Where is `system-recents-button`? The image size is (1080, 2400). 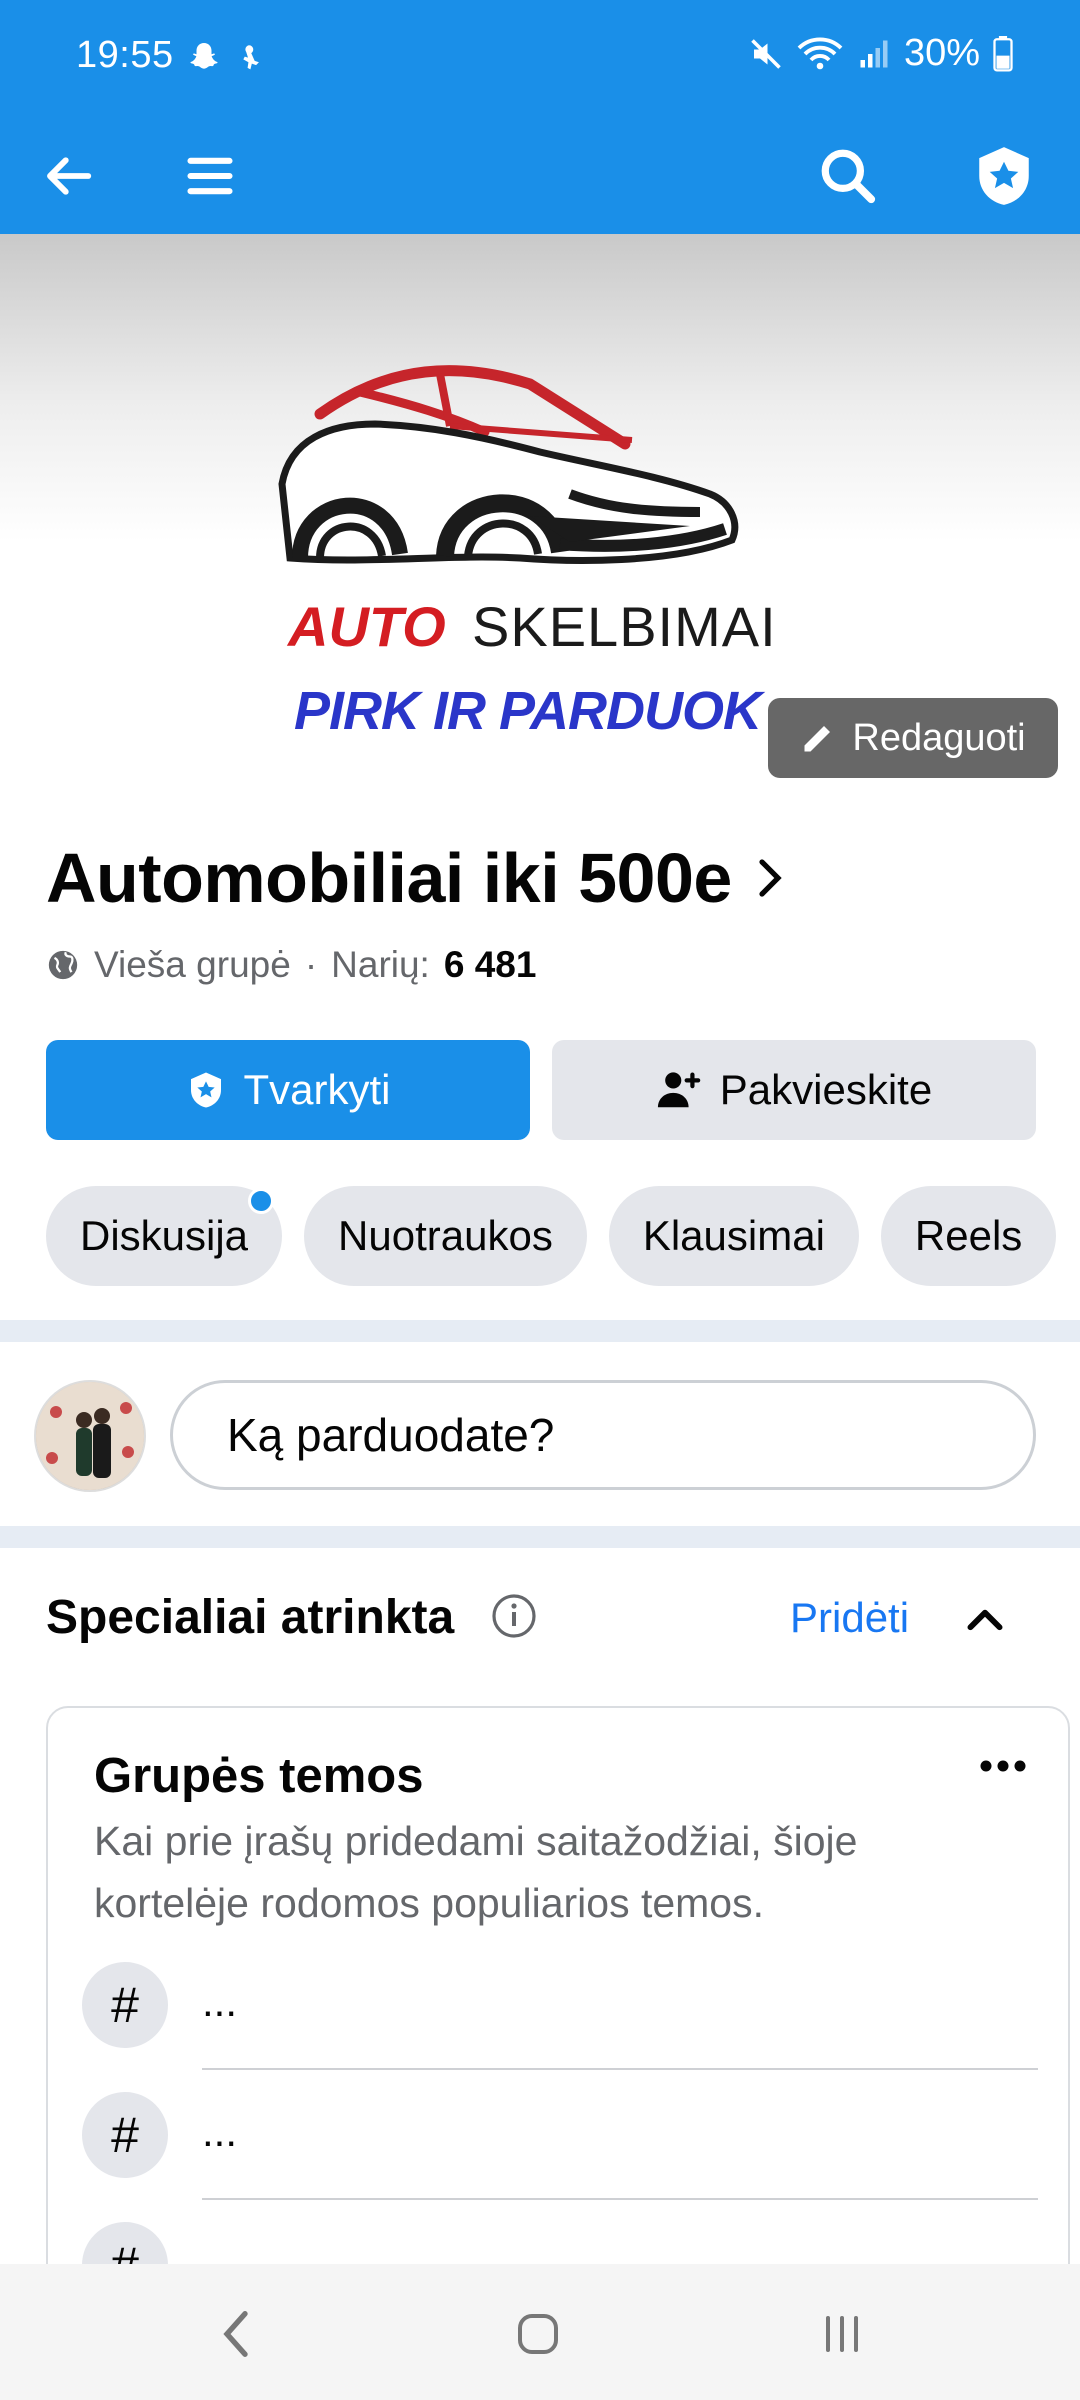
system-recents-button is located at coordinates (842, 2334).